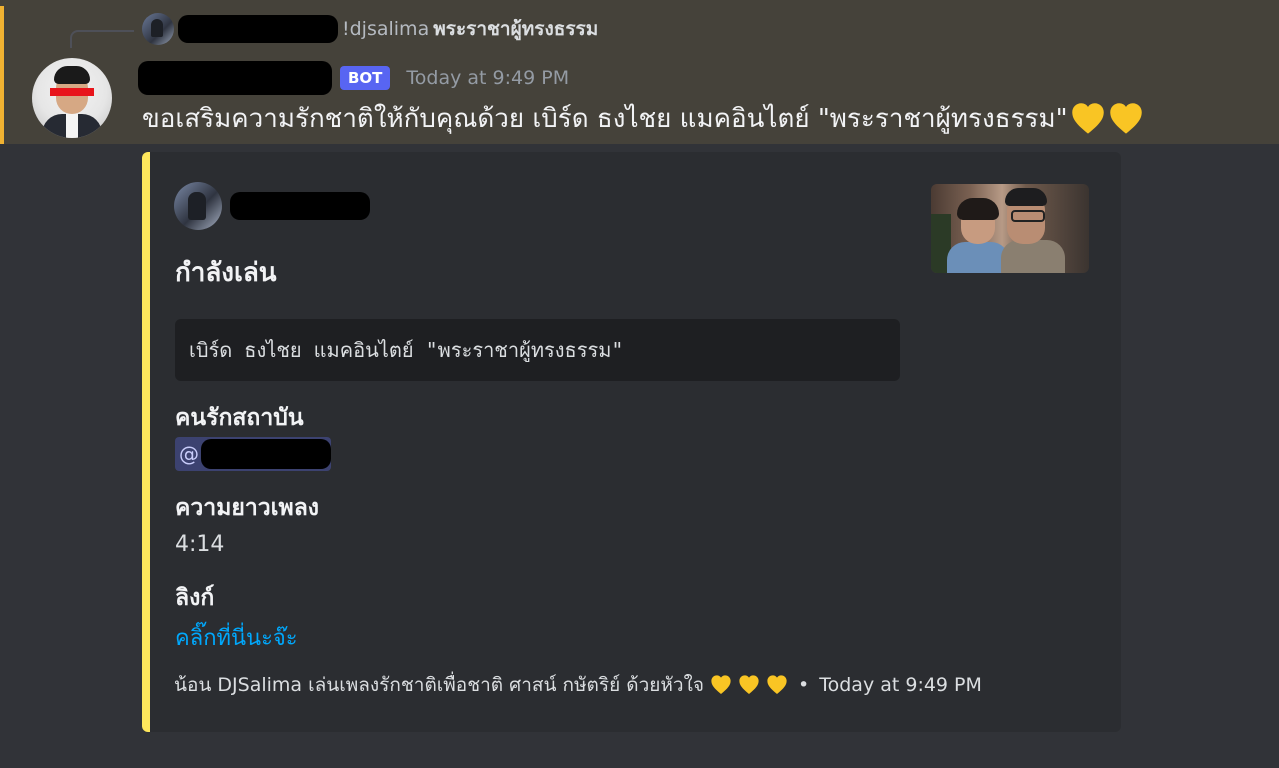 The height and width of the screenshot is (768, 1279). What do you see at coordinates (900, 685) in the screenshot?
I see `footer-timestamp: Today at 9:49 PM` at bounding box center [900, 685].